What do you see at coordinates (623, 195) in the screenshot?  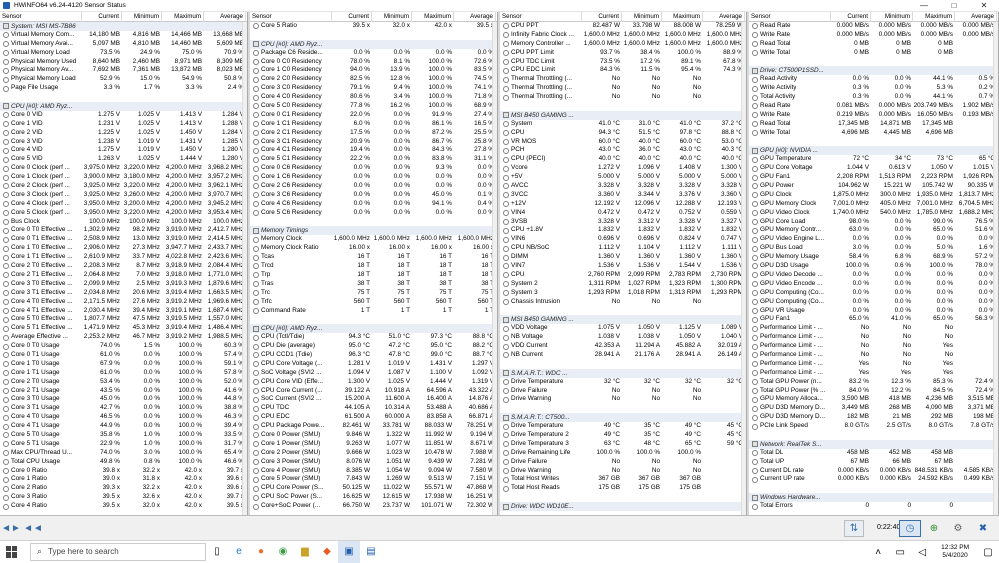 I see `sensor-row: 3VCC 3.360 V 3.344 V 3.376 V 3.360 V` at bounding box center [623, 195].